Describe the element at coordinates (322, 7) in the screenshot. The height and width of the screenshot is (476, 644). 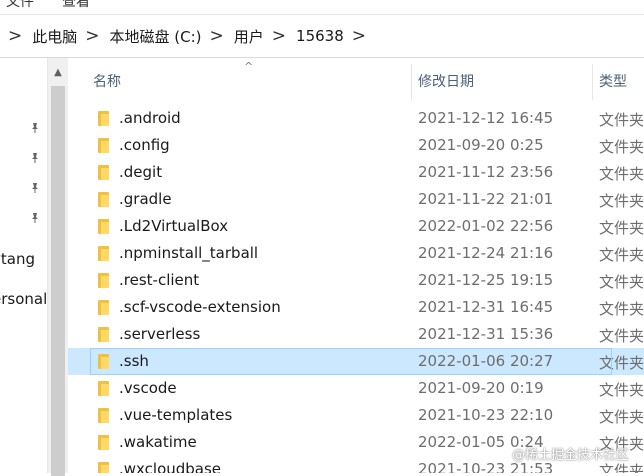
I see `ribbon-tabs: 文件 查看` at that location.